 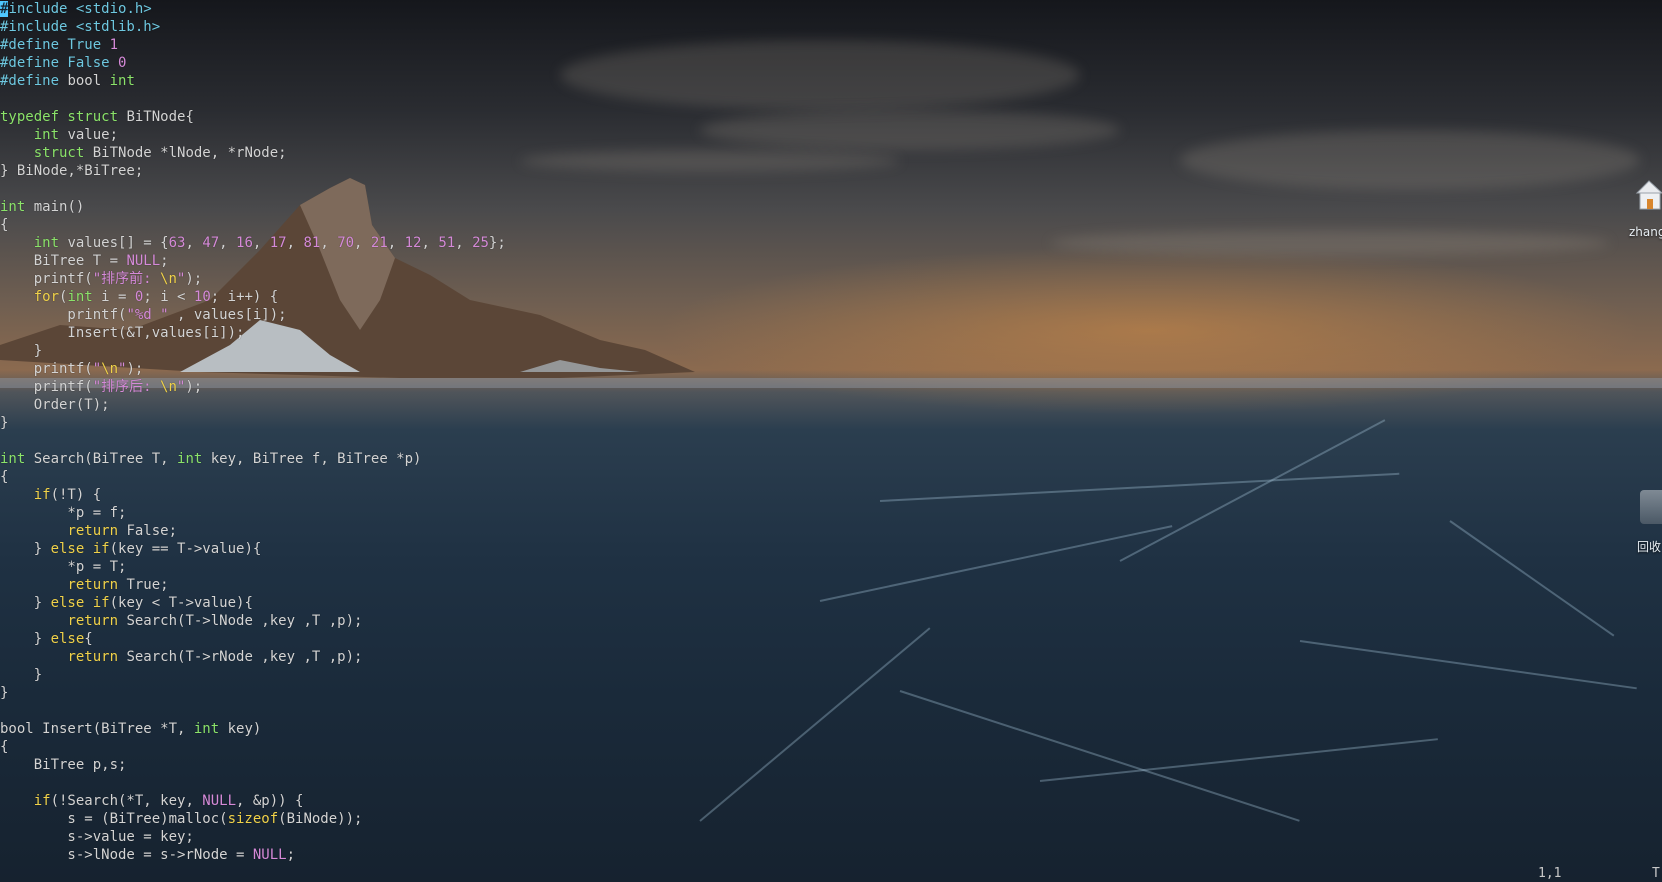 I want to click on code-line: } BiNode,*BiTree;, so click(x=410, y=171).